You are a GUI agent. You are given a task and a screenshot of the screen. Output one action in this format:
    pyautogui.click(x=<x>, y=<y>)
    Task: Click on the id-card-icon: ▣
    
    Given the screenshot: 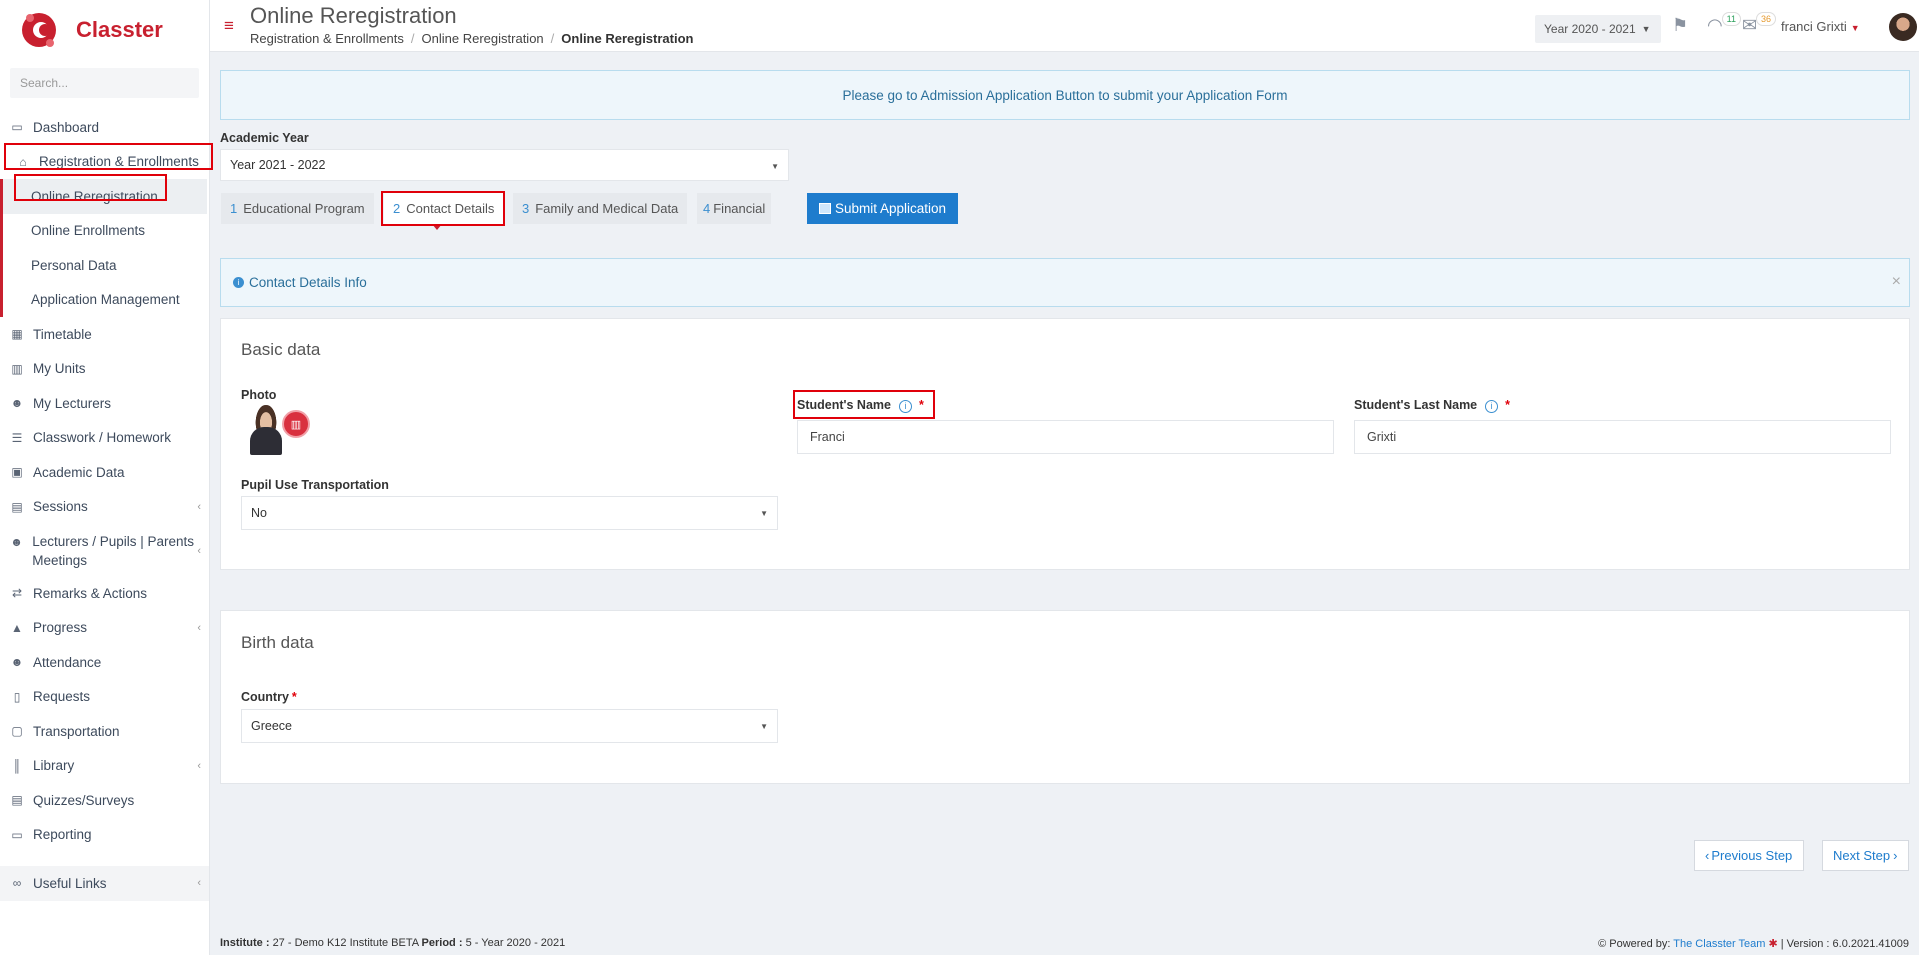 What is the action you would take?
    pyautogui.click(x=17, y=472)
    